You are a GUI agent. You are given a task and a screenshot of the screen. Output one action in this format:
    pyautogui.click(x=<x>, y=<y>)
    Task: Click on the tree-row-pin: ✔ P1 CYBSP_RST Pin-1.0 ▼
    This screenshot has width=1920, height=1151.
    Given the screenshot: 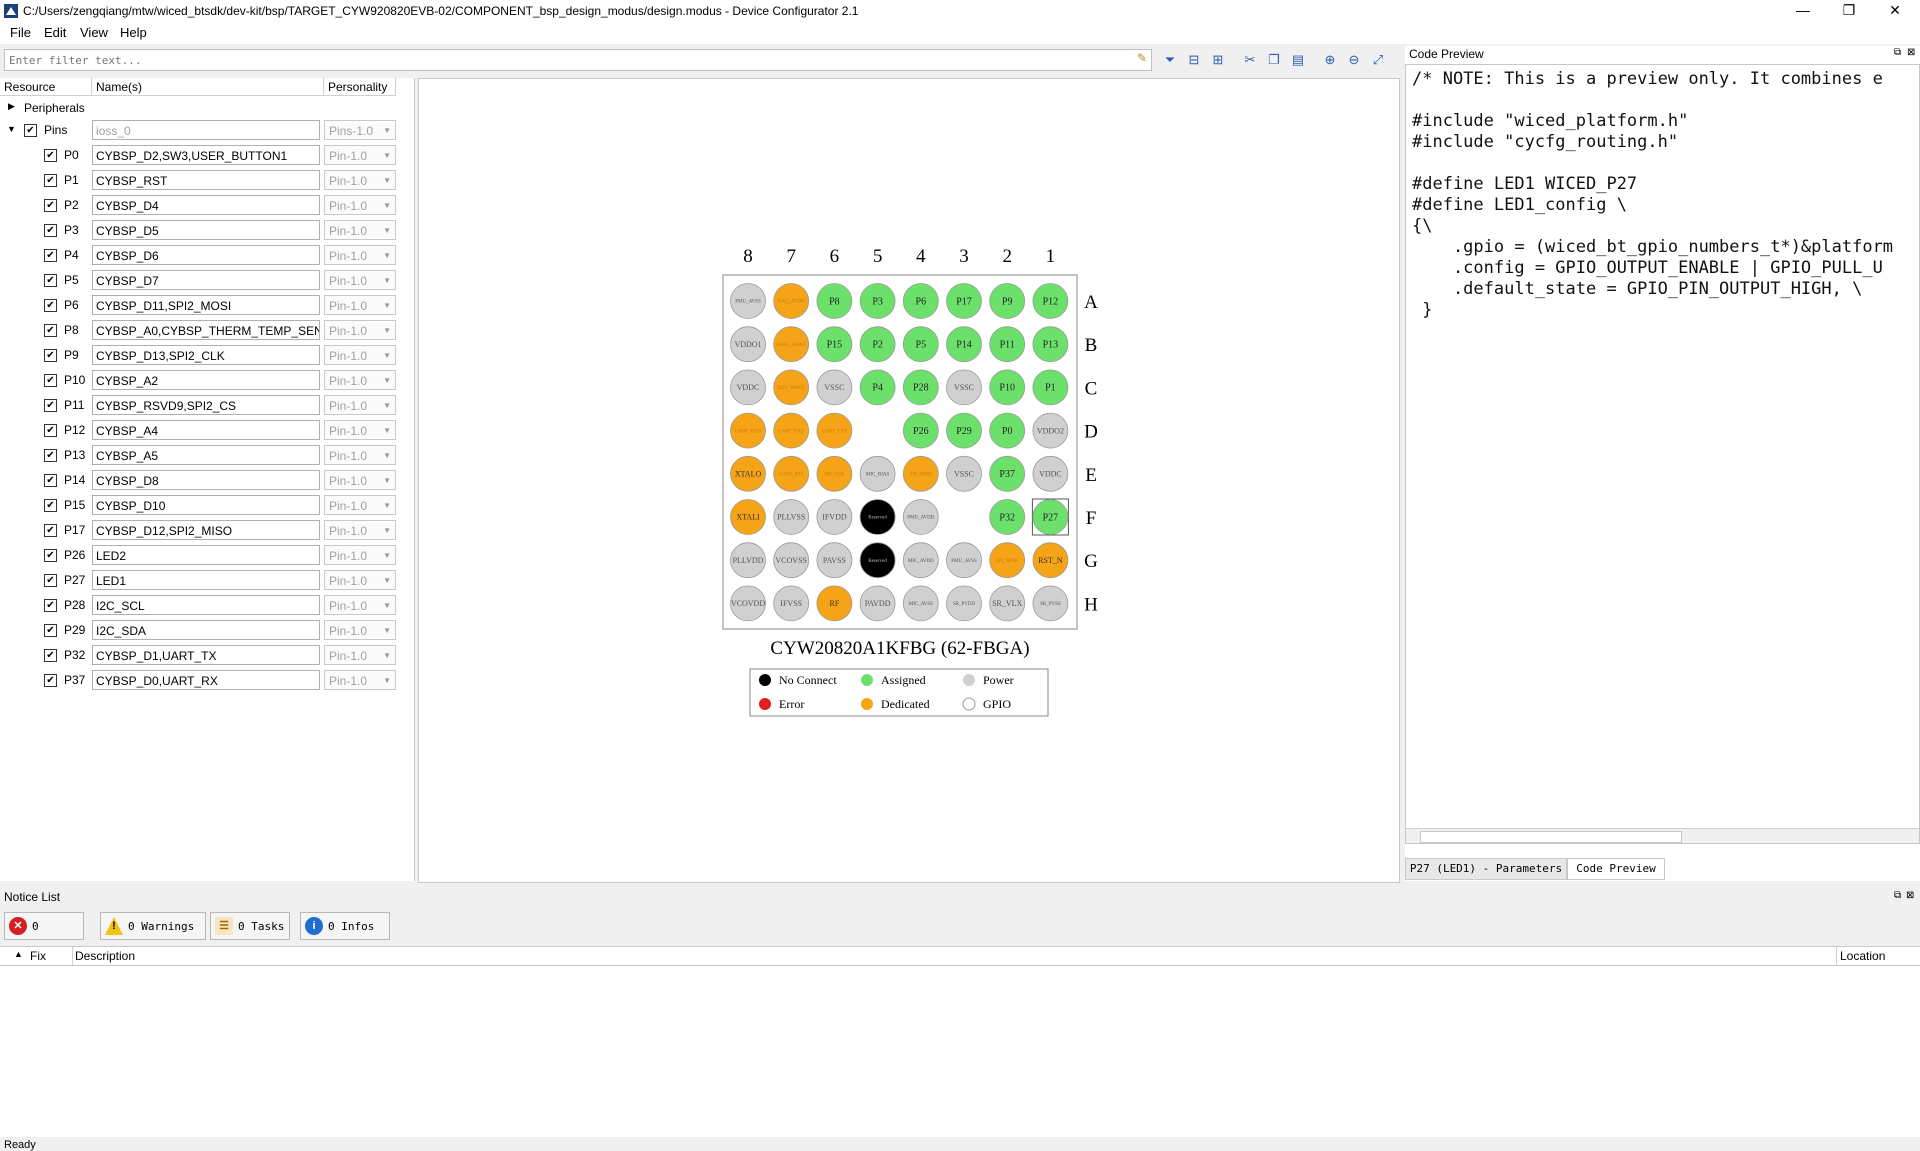 What is the action you would take?
    pyautogui.click(x=207, y=180)
    